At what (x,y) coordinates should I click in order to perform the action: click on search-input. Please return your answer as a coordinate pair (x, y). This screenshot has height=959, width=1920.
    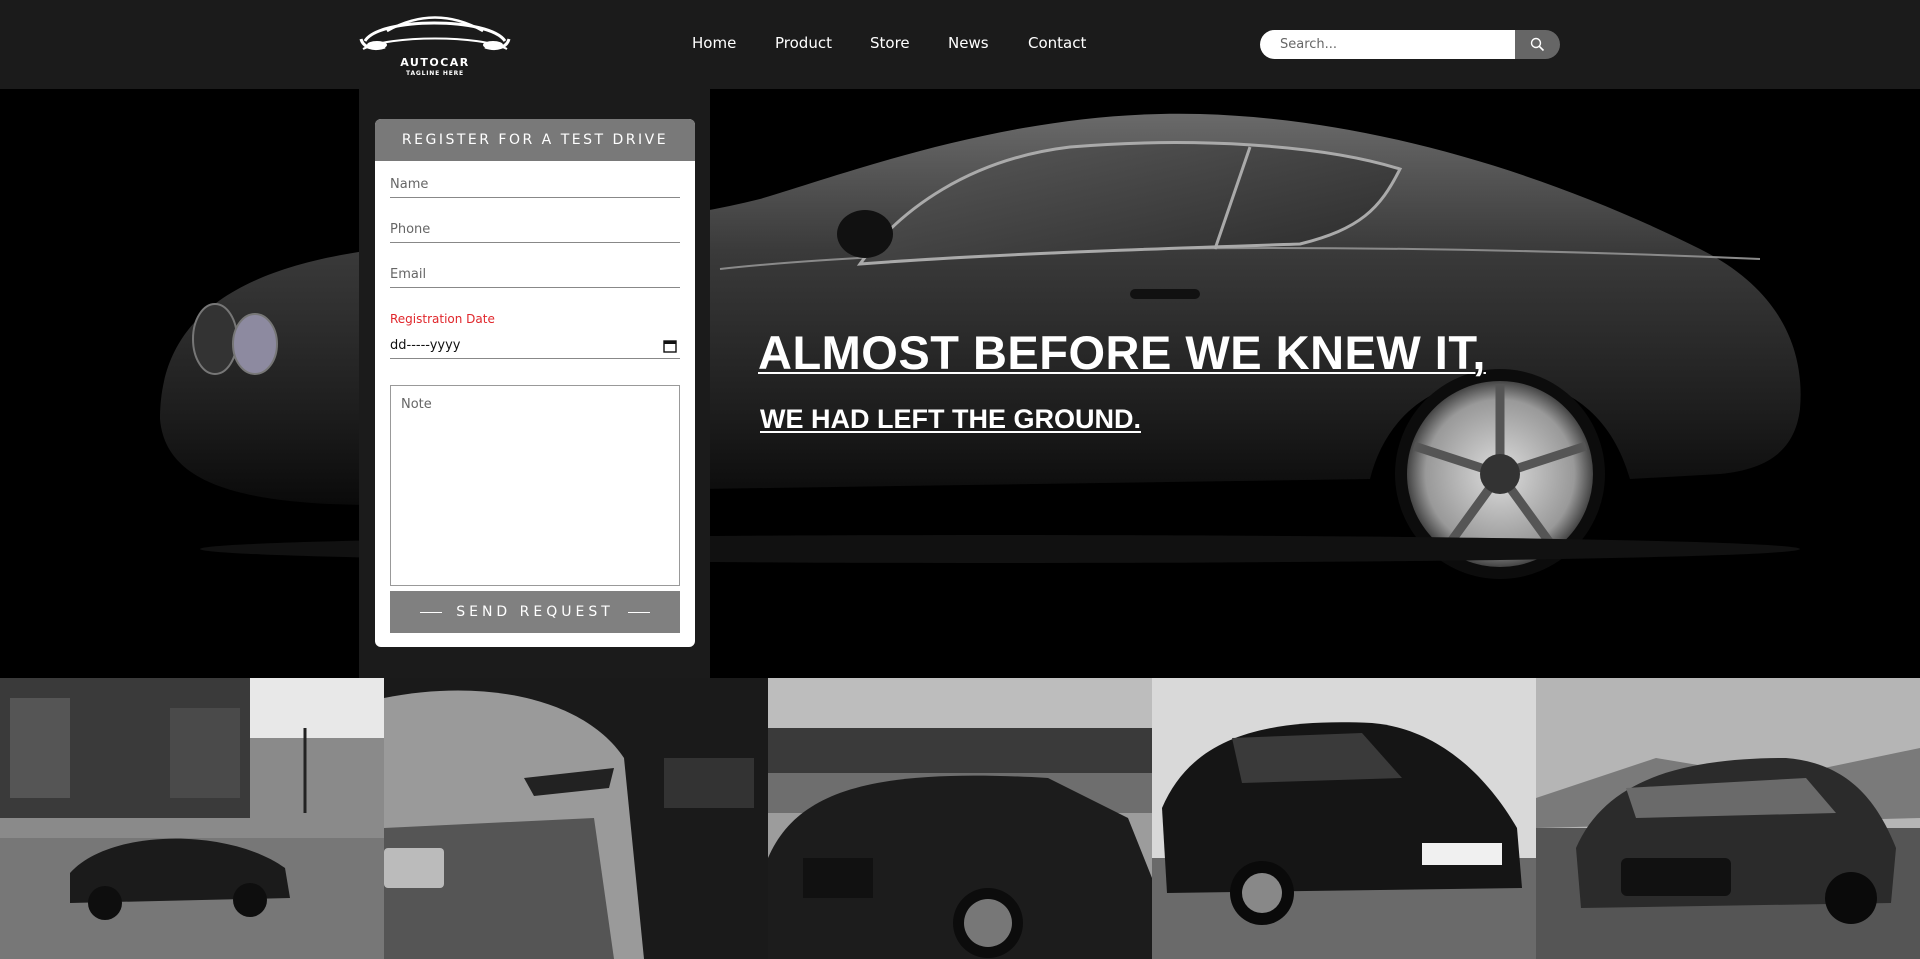
    Looking at the image, I should click on (1387, 44).